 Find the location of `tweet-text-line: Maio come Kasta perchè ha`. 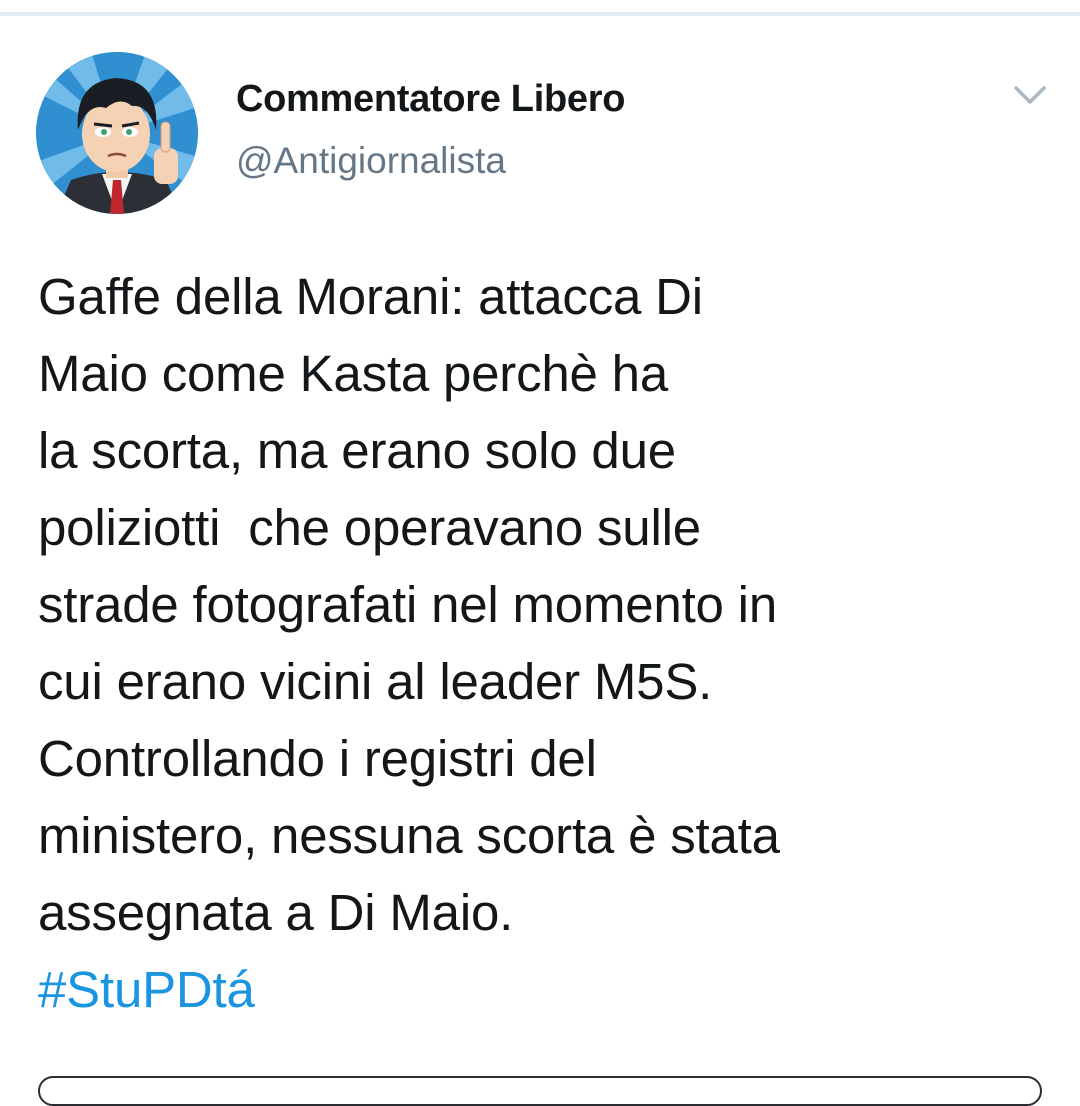

tweet-text-line: Maio come Kasta perchè ha is located at coordinates (353, 373).